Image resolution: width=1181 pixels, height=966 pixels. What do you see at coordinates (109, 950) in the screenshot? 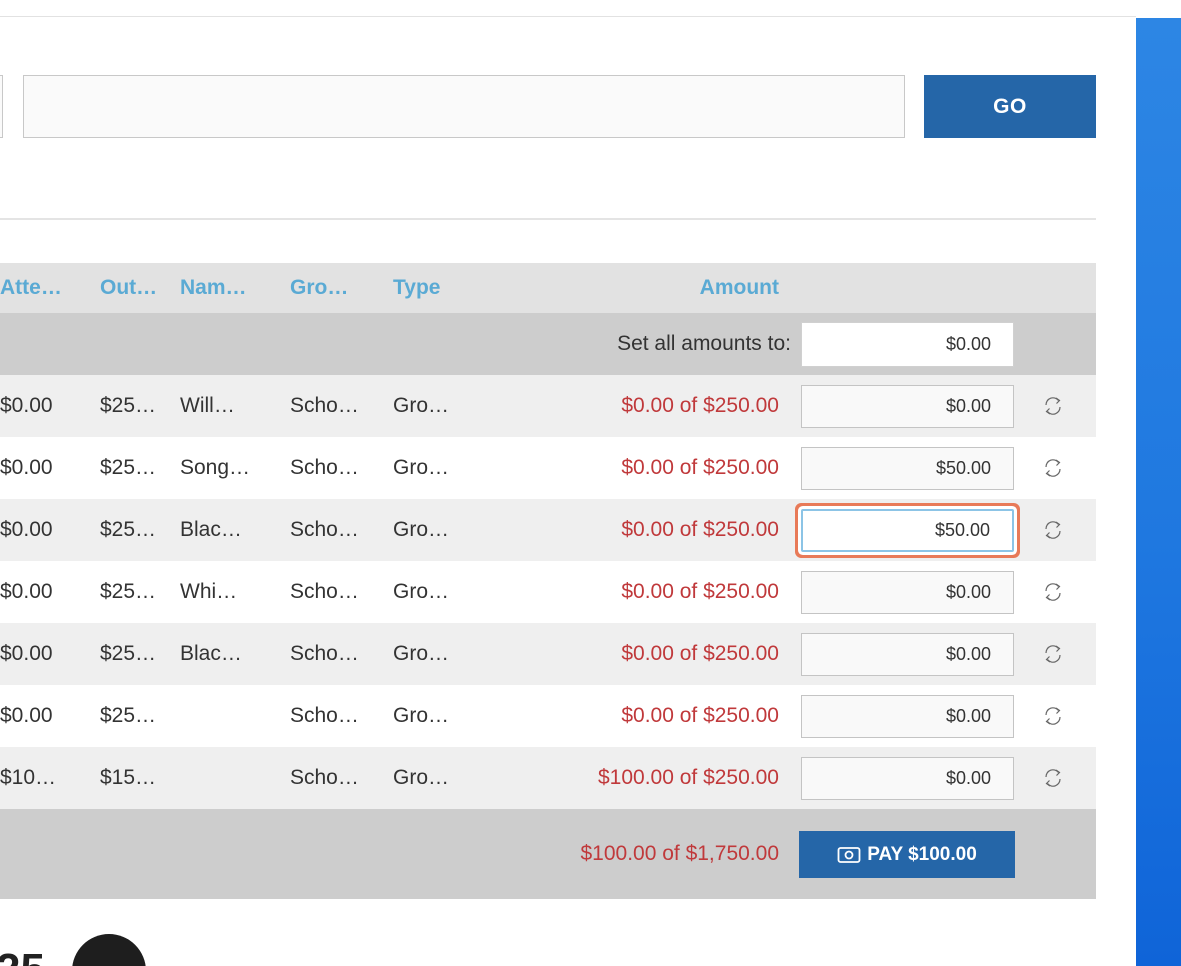
I see `bottom-logo-badge` at bounding box center [109, 950].